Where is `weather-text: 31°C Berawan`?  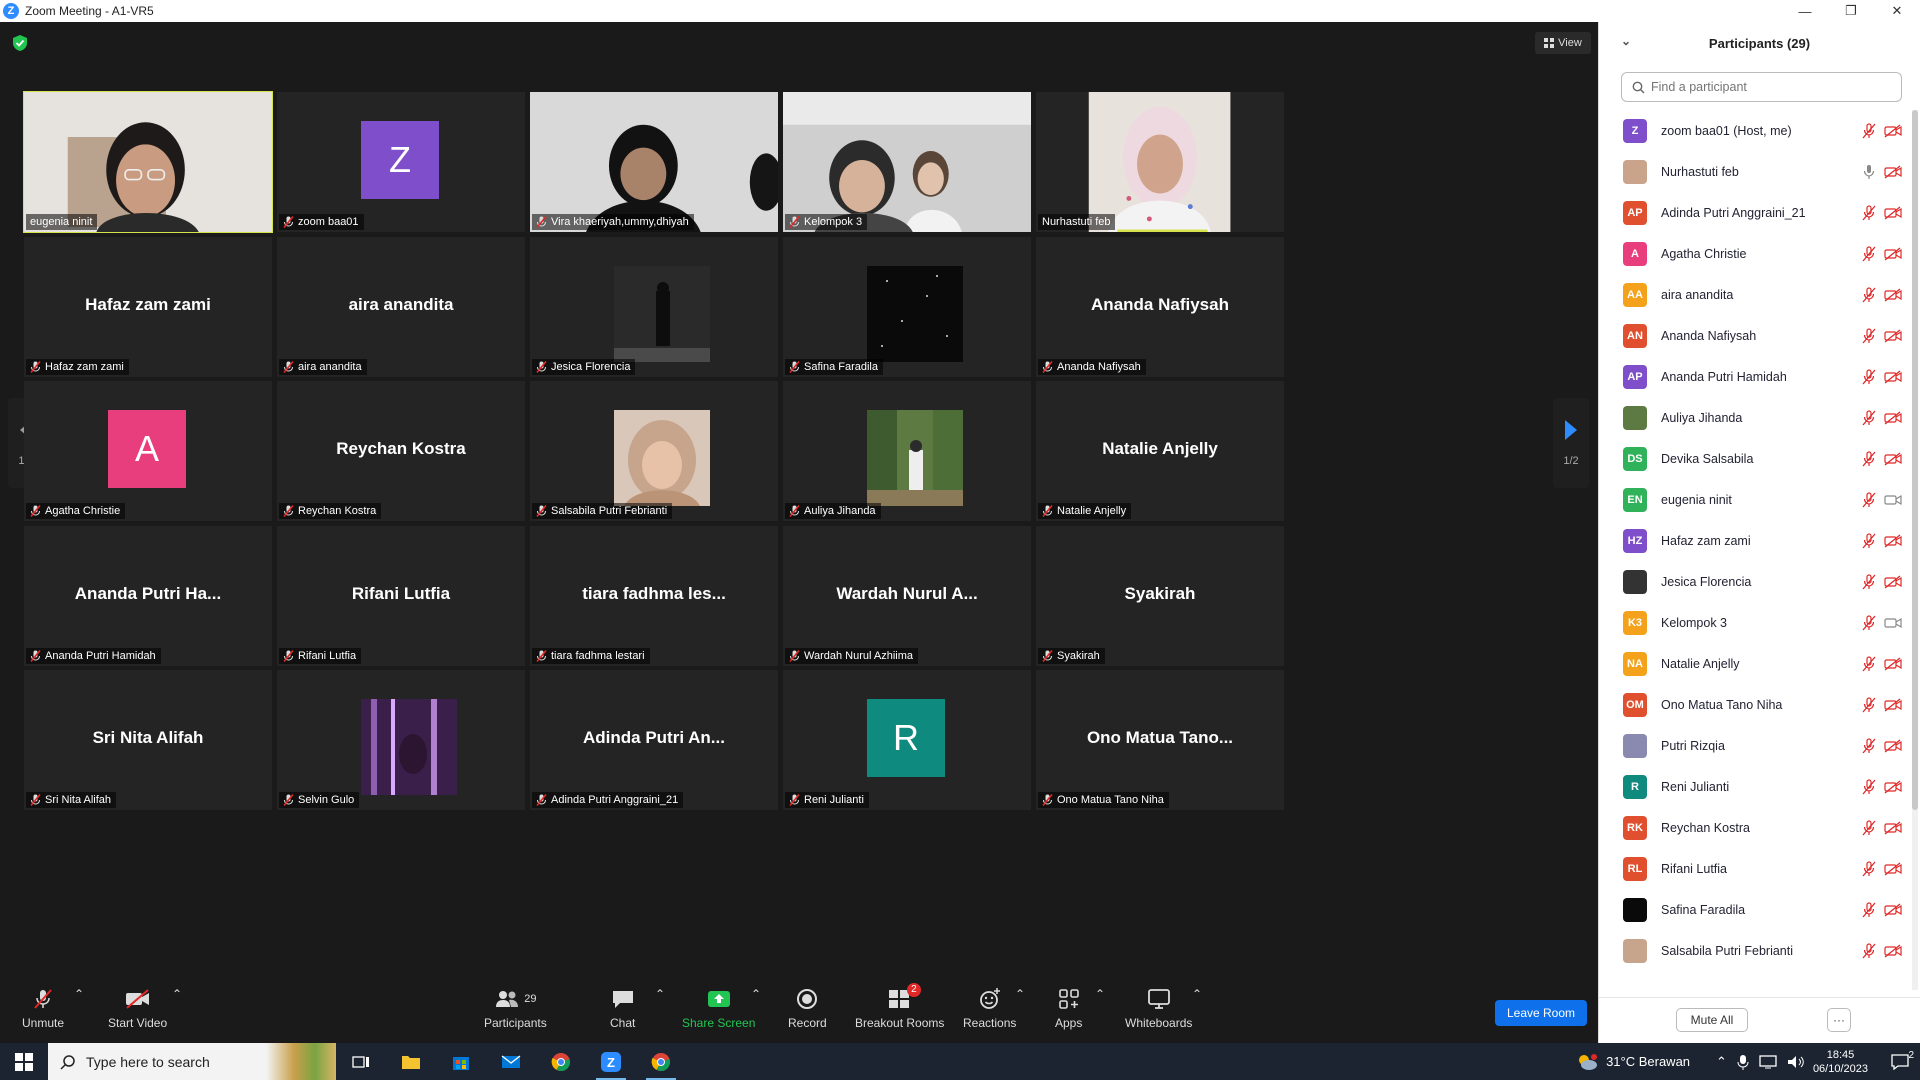
weather-text: 31°C Berawan is located at coordinates (1648, 1061).